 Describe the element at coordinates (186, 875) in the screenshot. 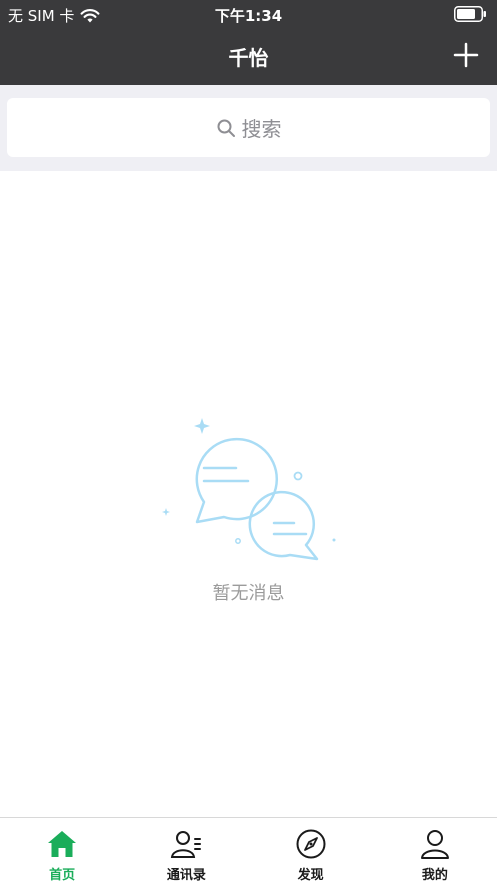

I see `tab-contacts-label: 通讯录` at that location.